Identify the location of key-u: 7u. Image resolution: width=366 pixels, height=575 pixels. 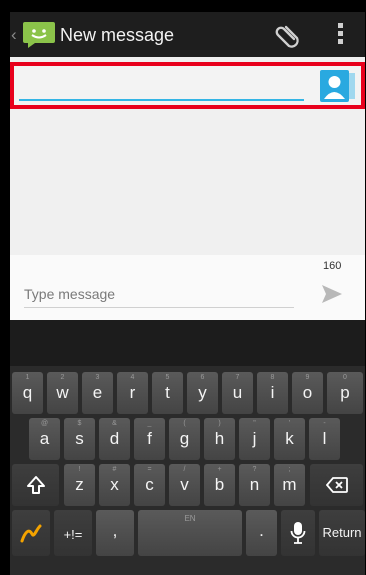
(237, 393).